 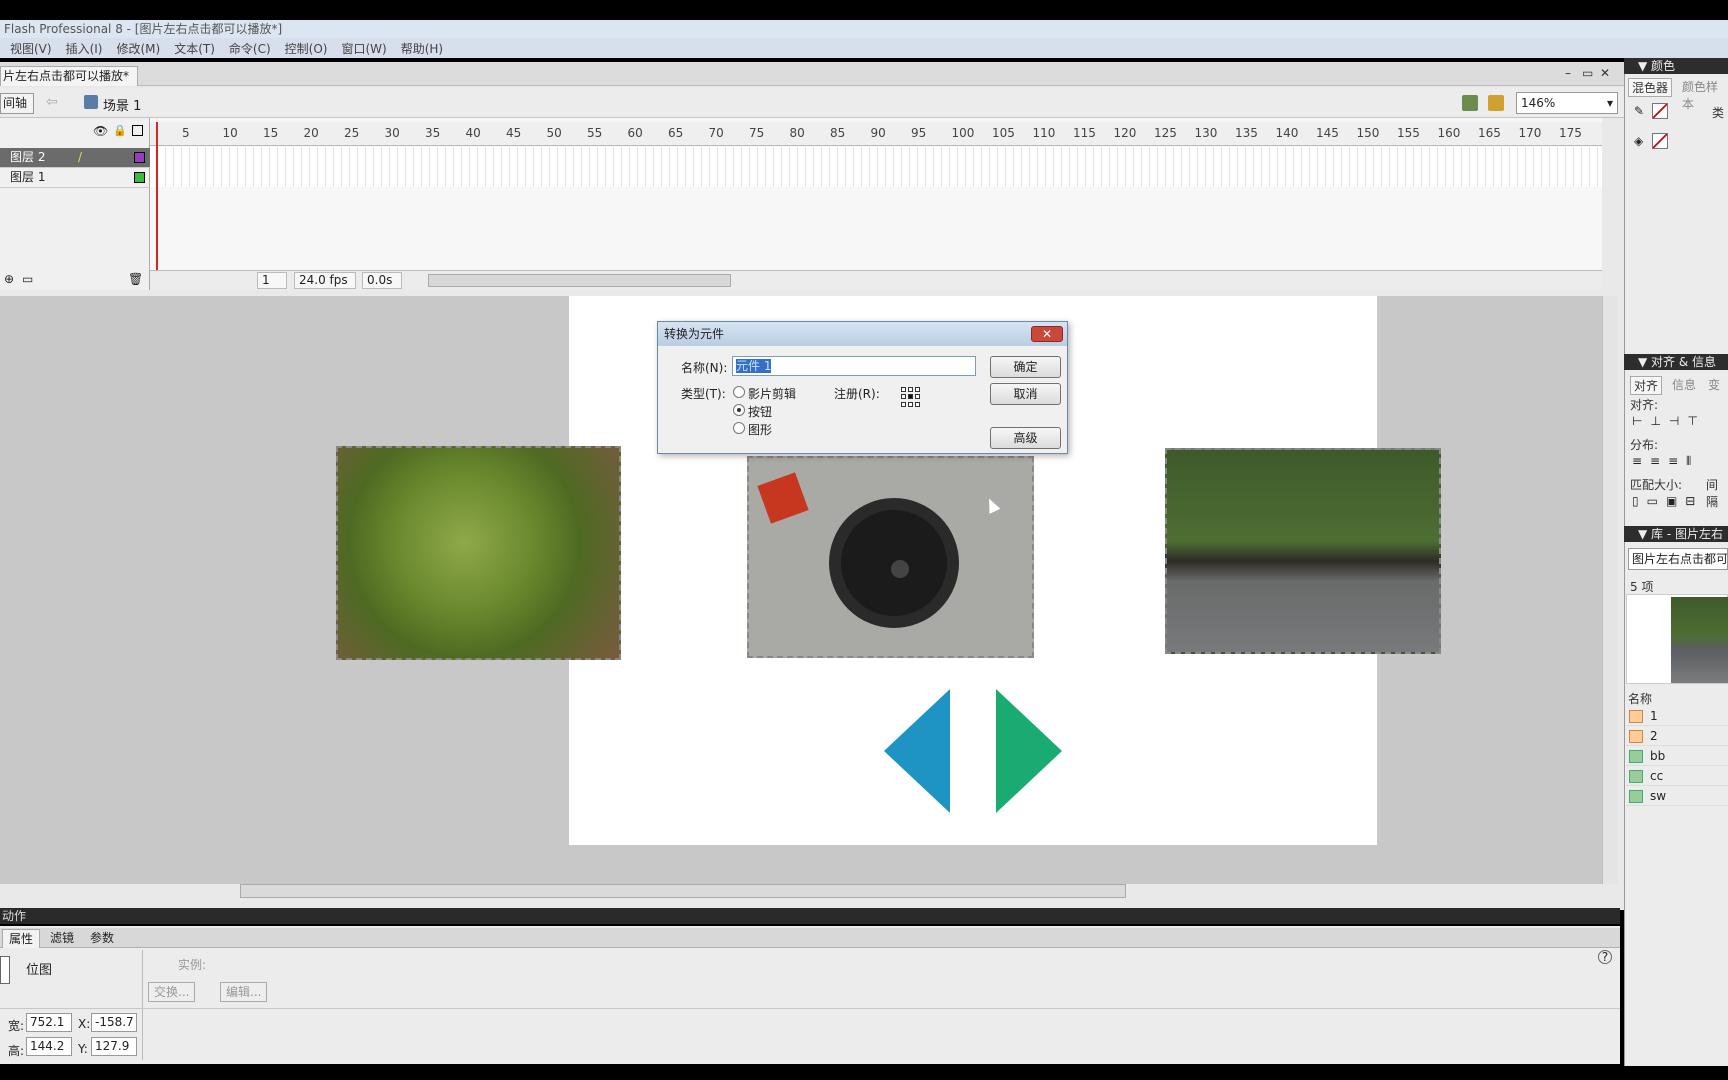 I want to click on y-field: 127.9, so click(x=114, y=1046).